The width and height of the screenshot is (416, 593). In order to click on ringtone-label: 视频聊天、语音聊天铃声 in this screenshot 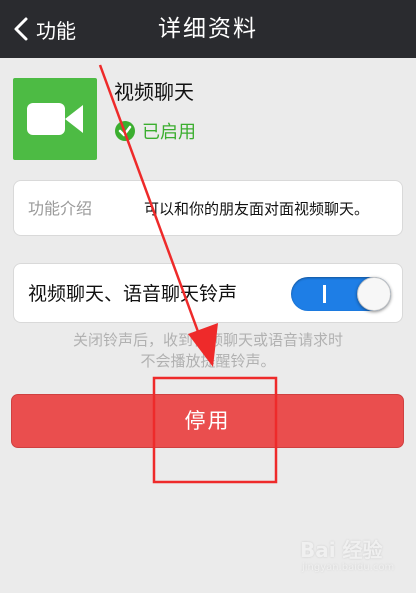, I will do `click(133, 294)`.